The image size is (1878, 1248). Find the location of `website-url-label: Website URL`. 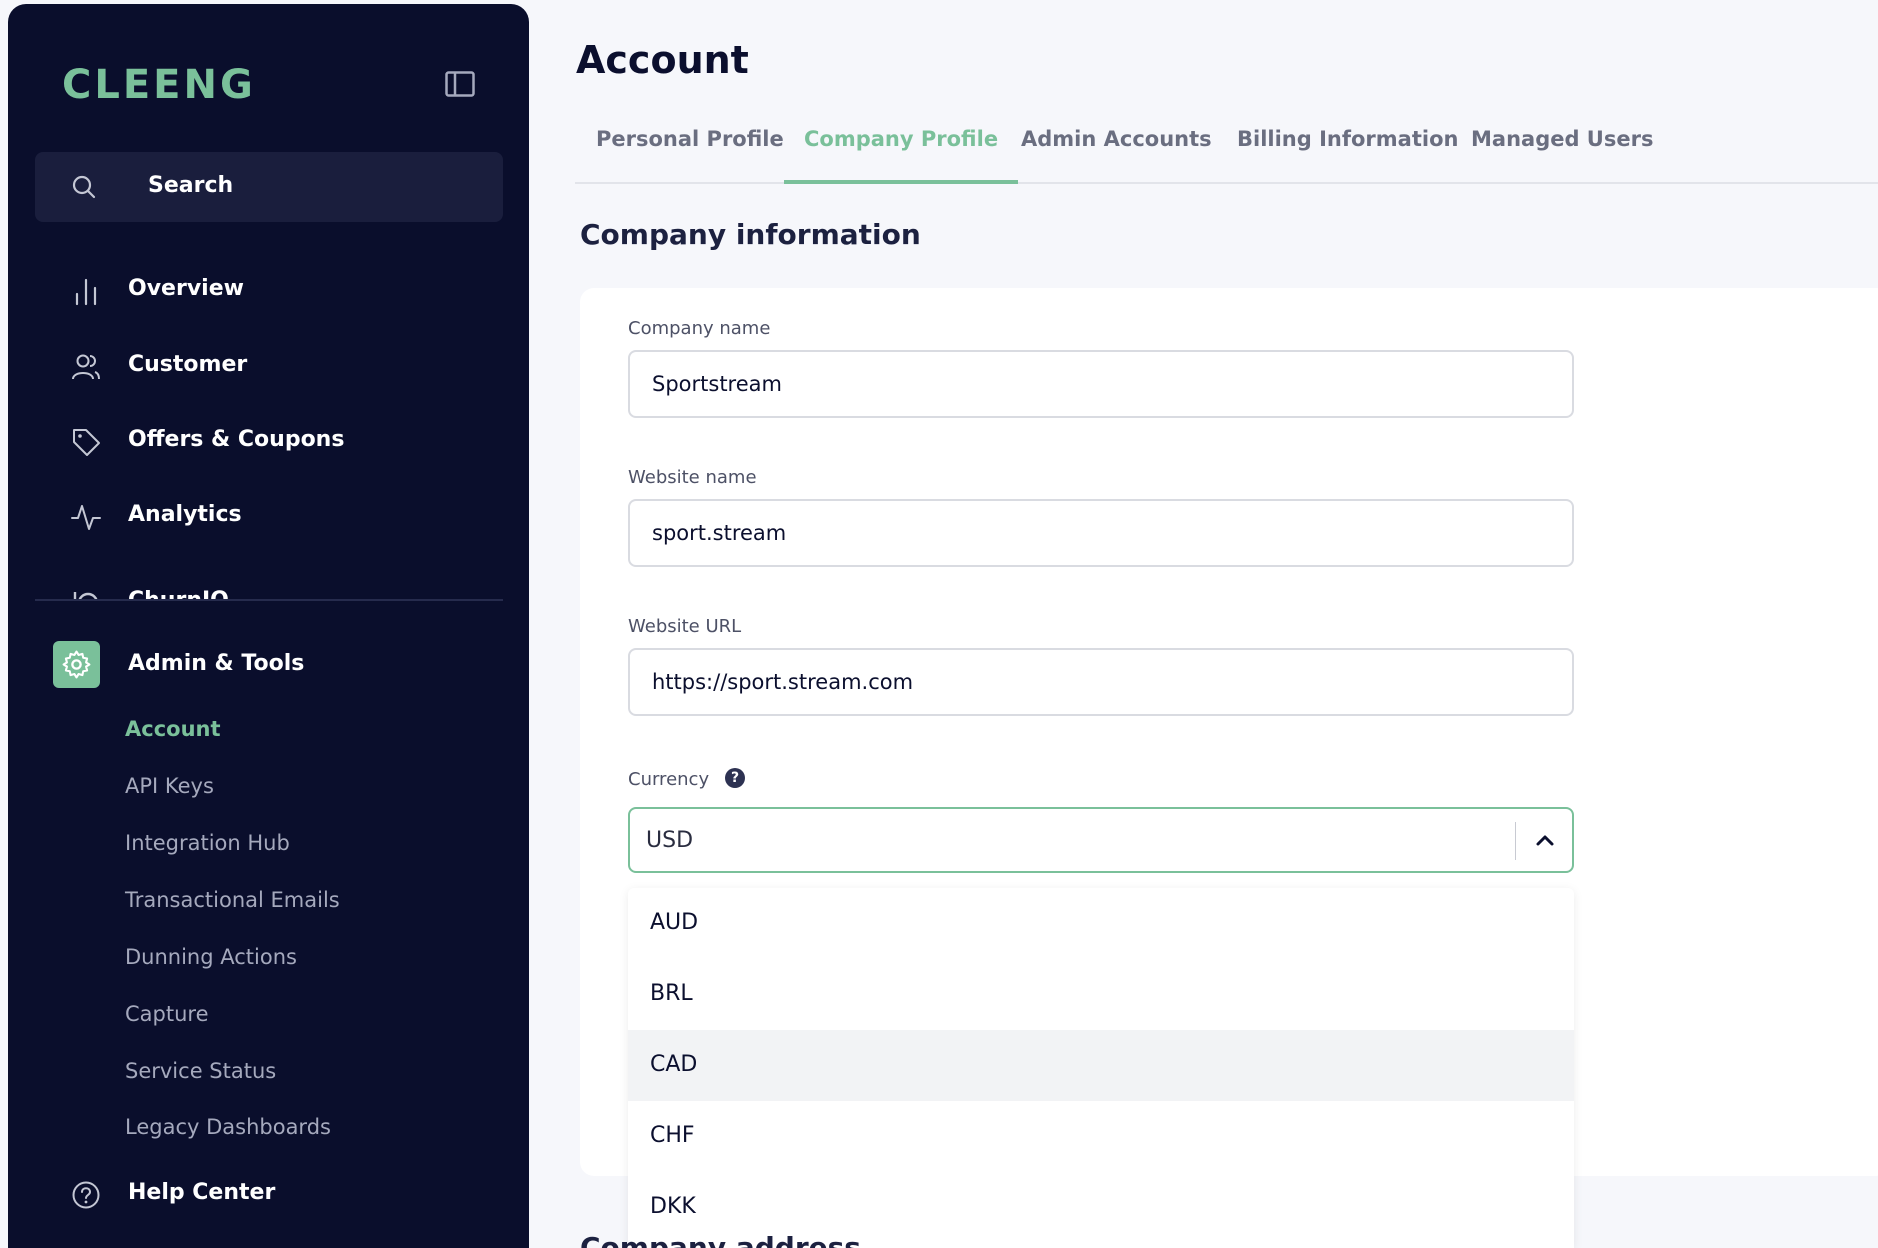

website-url-label: Website URL is located at coordinates (685, 626).